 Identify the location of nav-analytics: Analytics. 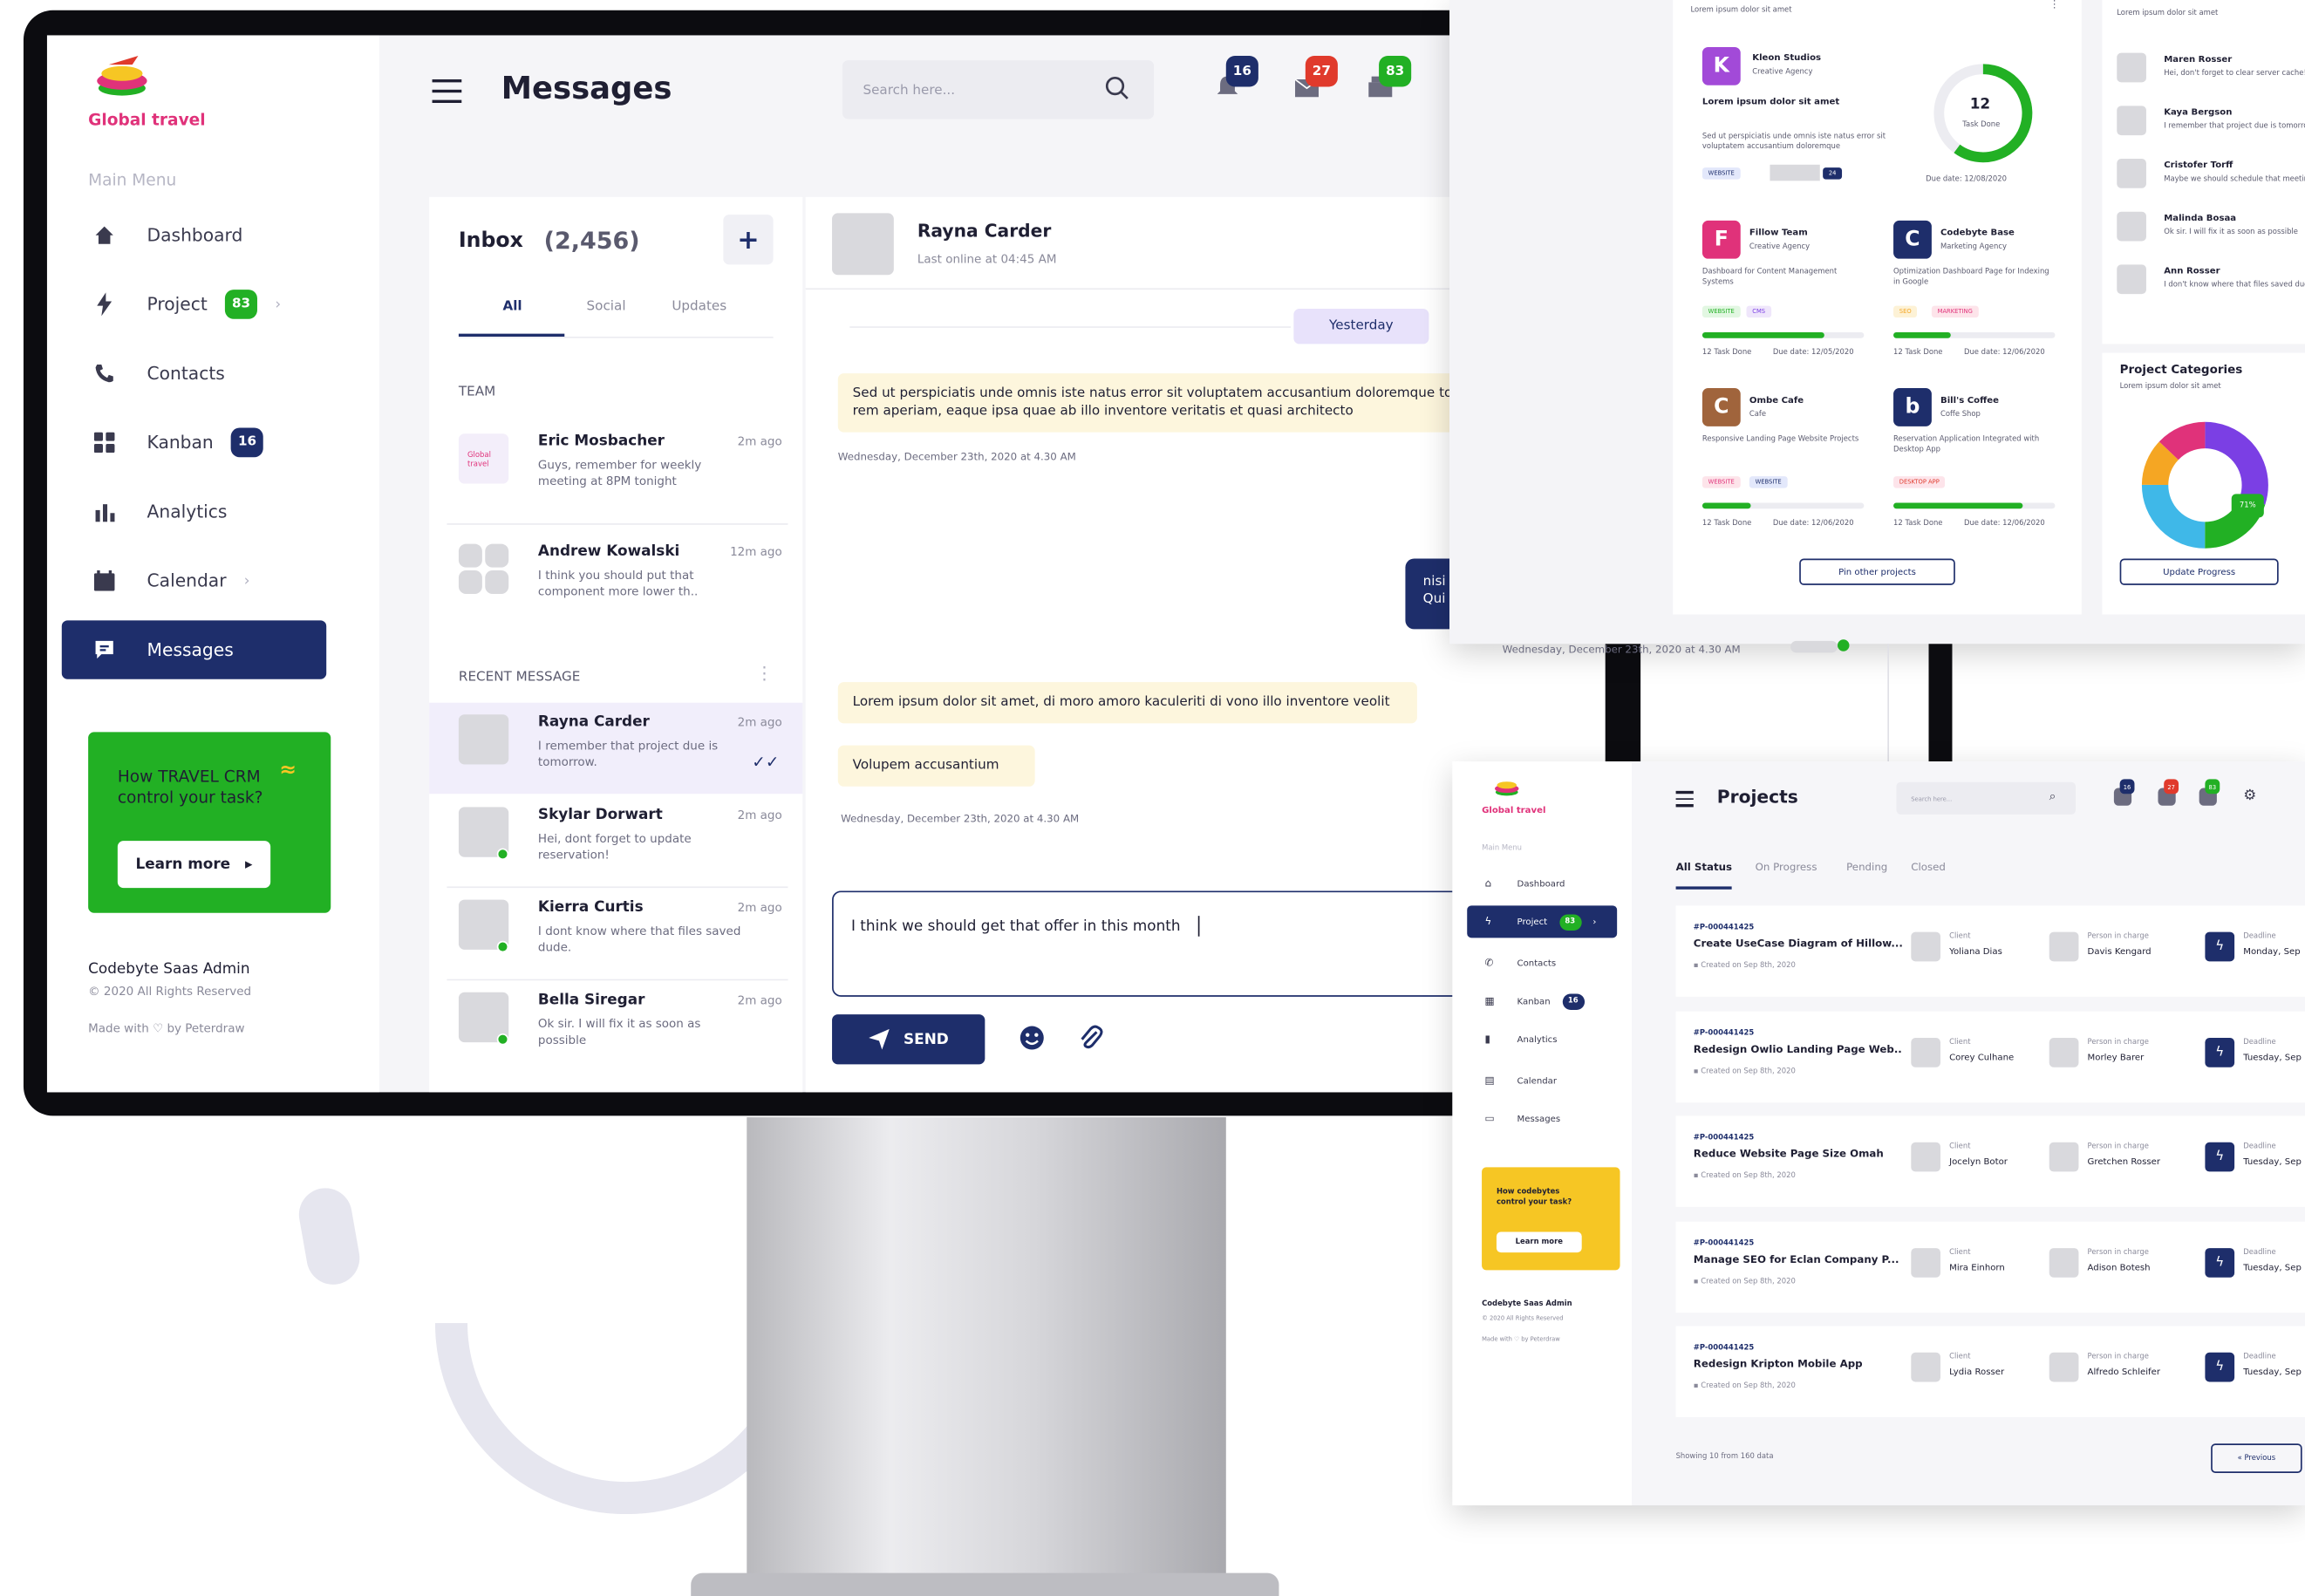
(194, 512).